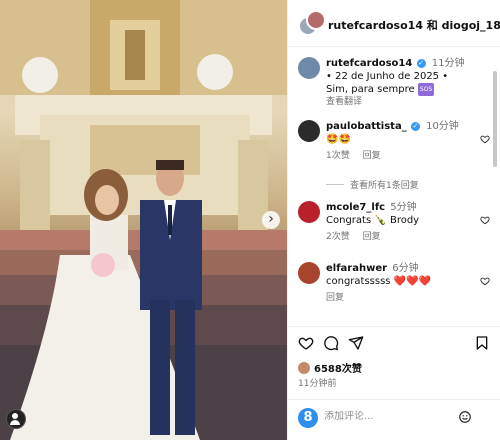  I want to click on likes-count-text: 6588次赞, so click(338, 369).